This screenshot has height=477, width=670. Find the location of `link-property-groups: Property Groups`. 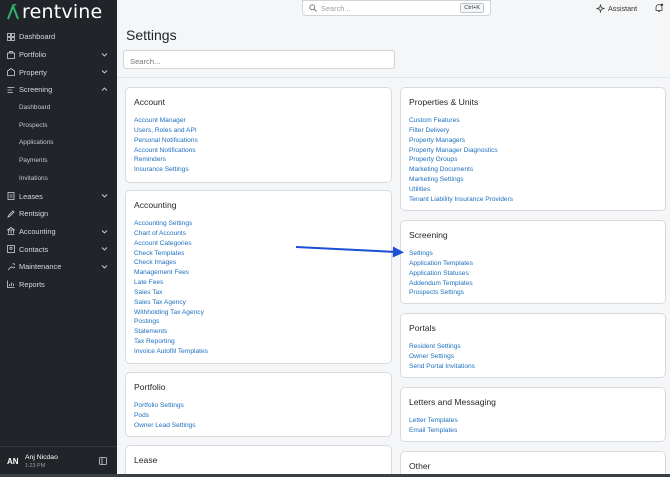

link-property-groups: Property Groups is located at coordinates (461, 160).